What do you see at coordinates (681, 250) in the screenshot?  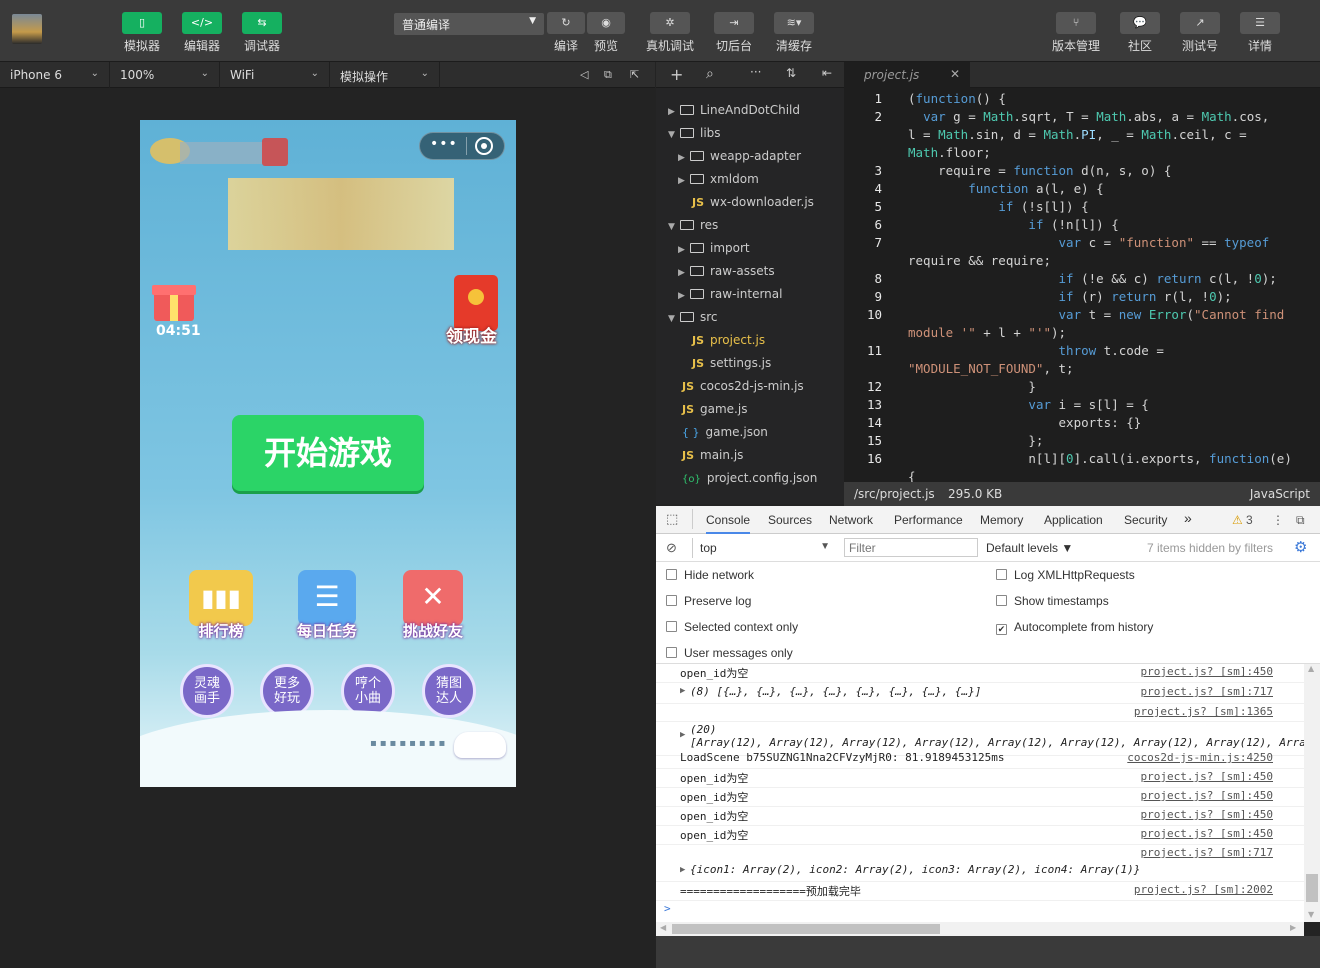 I see `chevron-right-icon: ▶` at bounding box center [681, 250].